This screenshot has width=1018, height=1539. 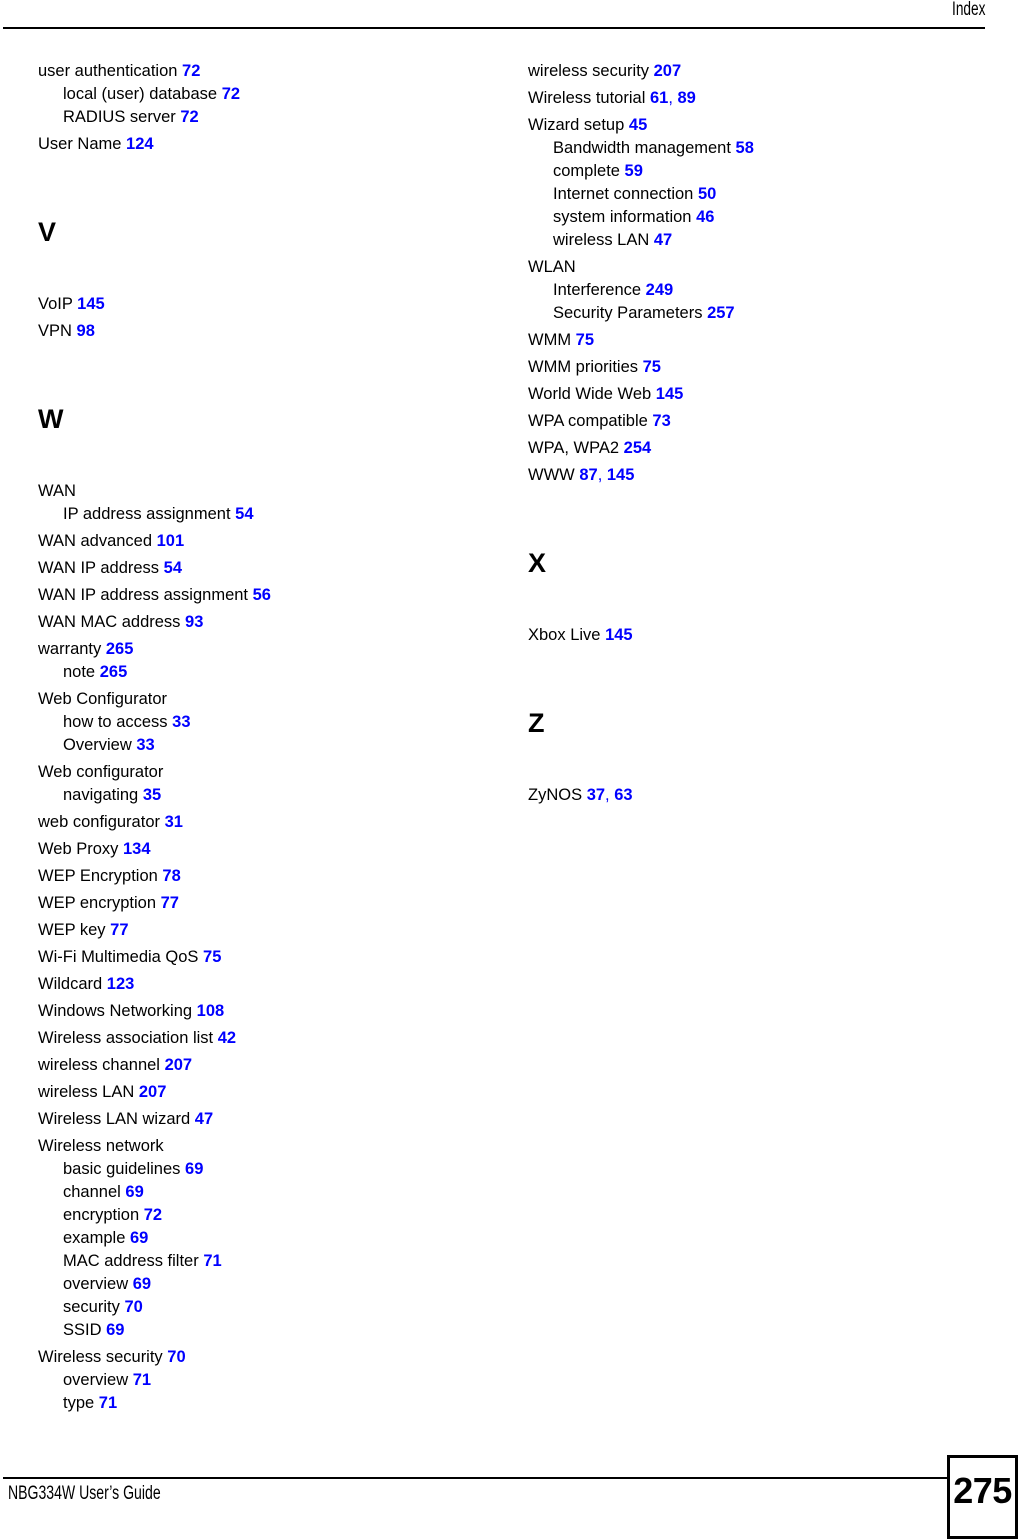 I want to click on page-reference: 265, so click(x=114, y=672).